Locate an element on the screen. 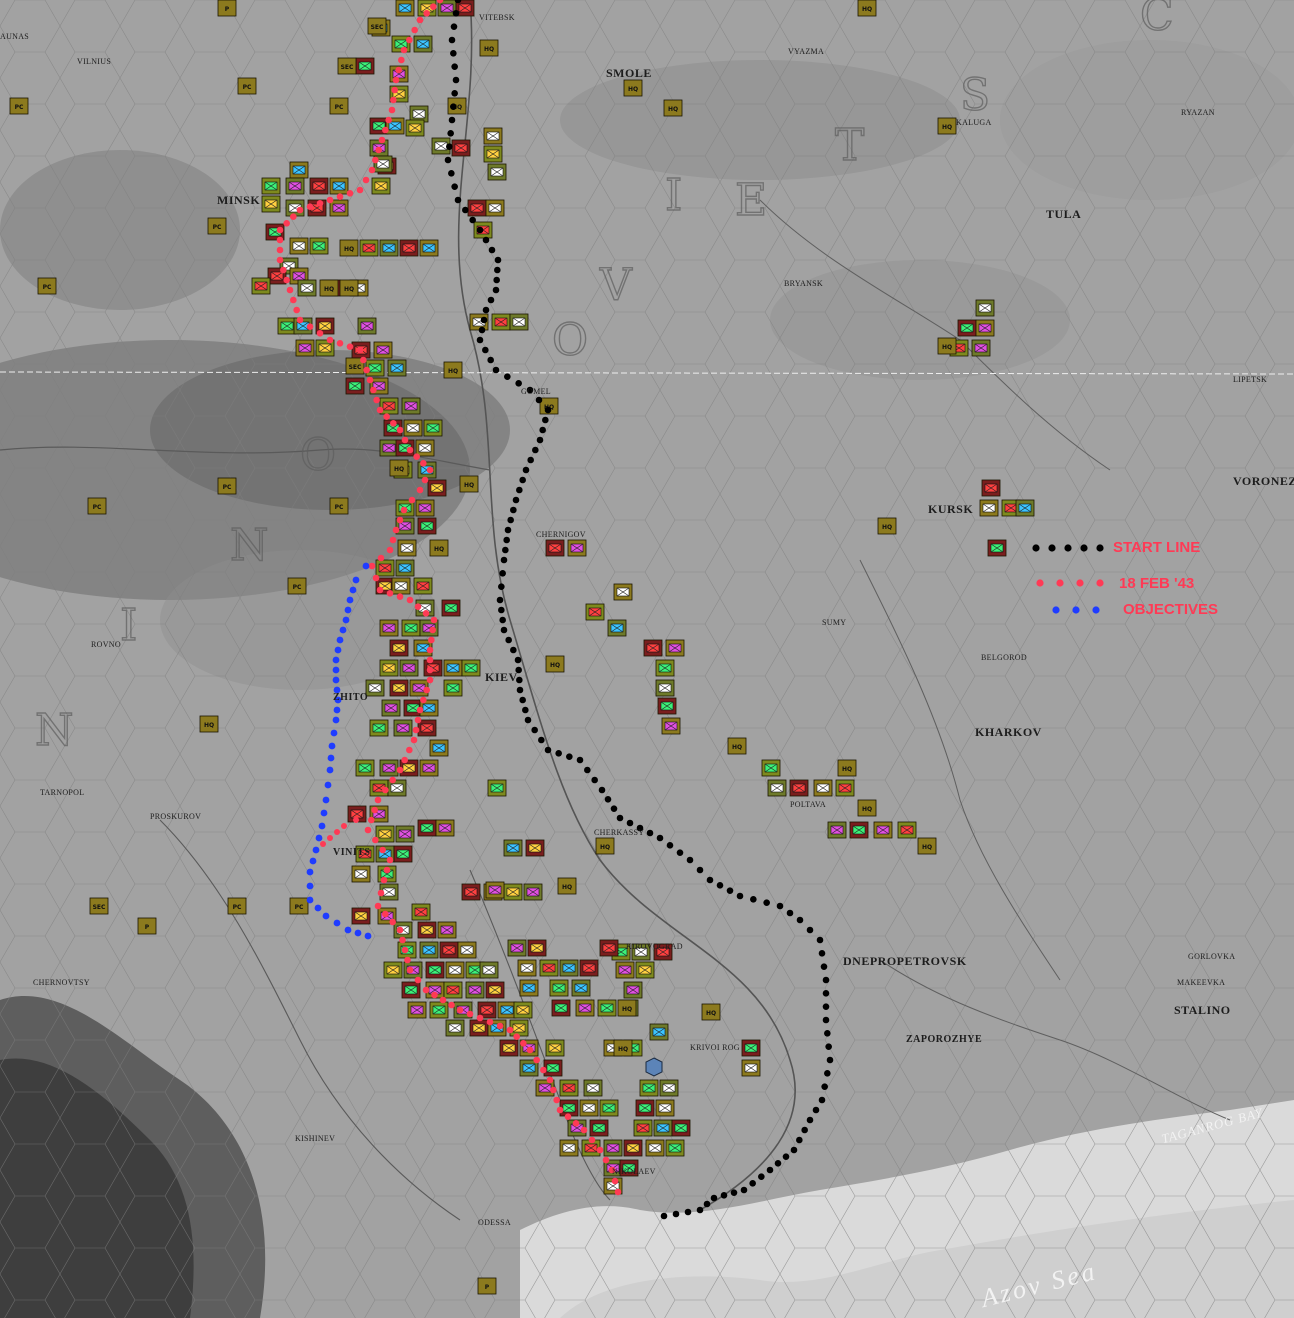 The image size is (1294, 1318). hq-counter: SEC is located at coordinates (99, 906).